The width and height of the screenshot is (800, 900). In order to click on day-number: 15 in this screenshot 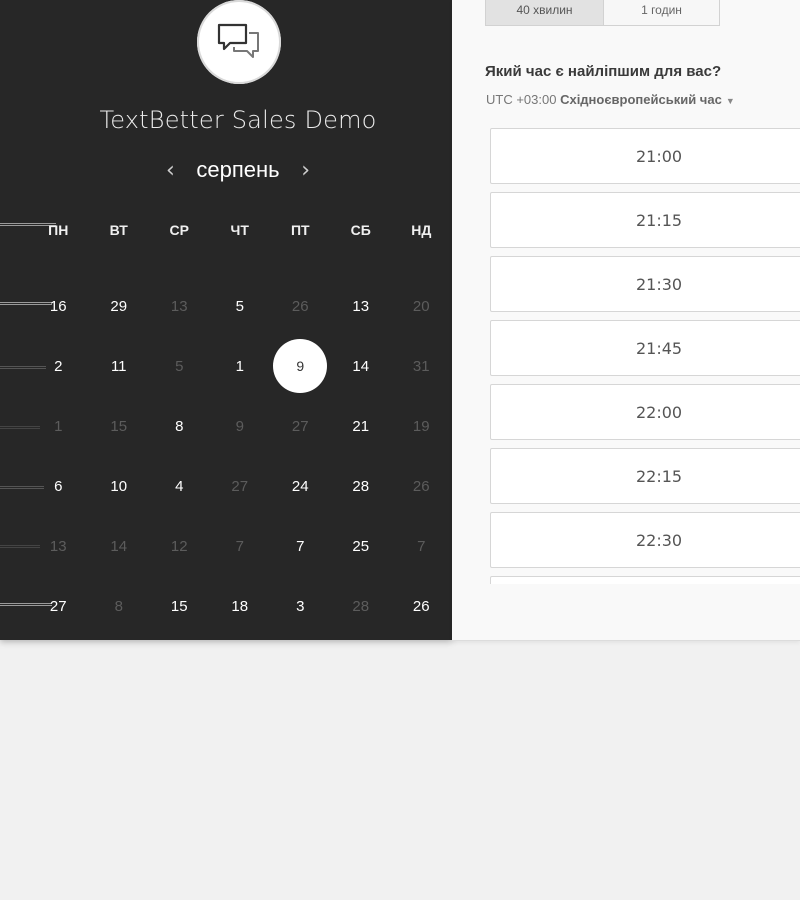, I will do `click(179, 606)`.